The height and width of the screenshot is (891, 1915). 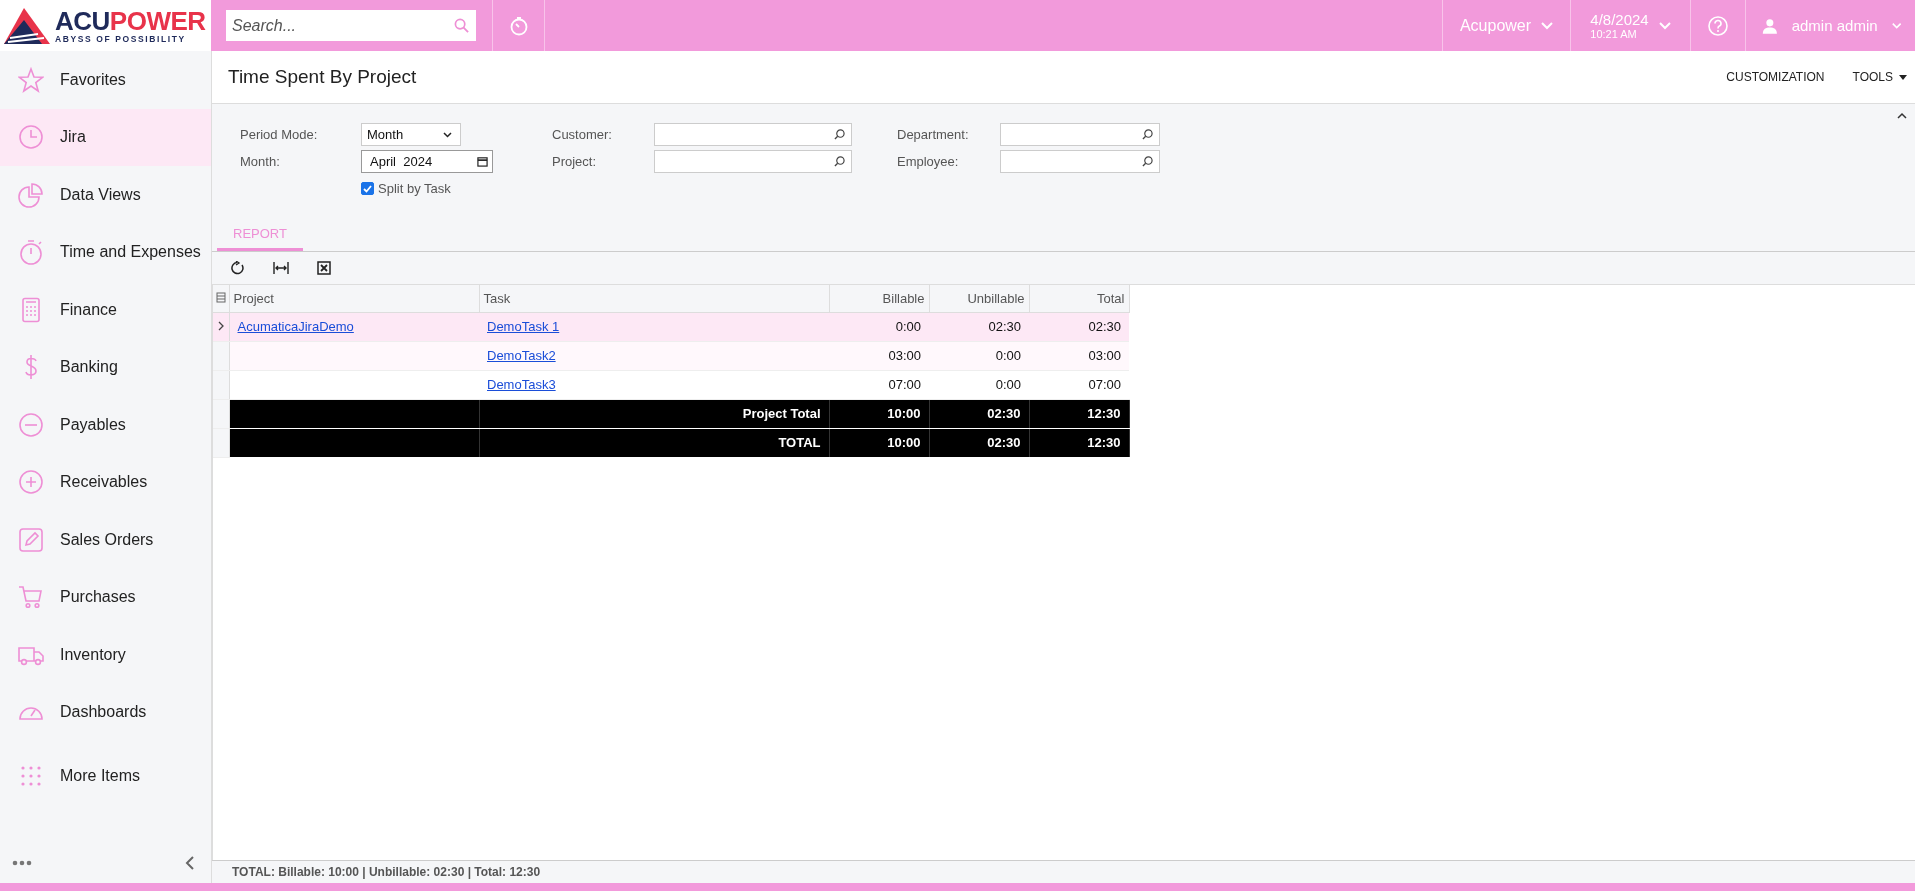 I want to click on sidebar-item: Jira, so click(x=105, y=137).